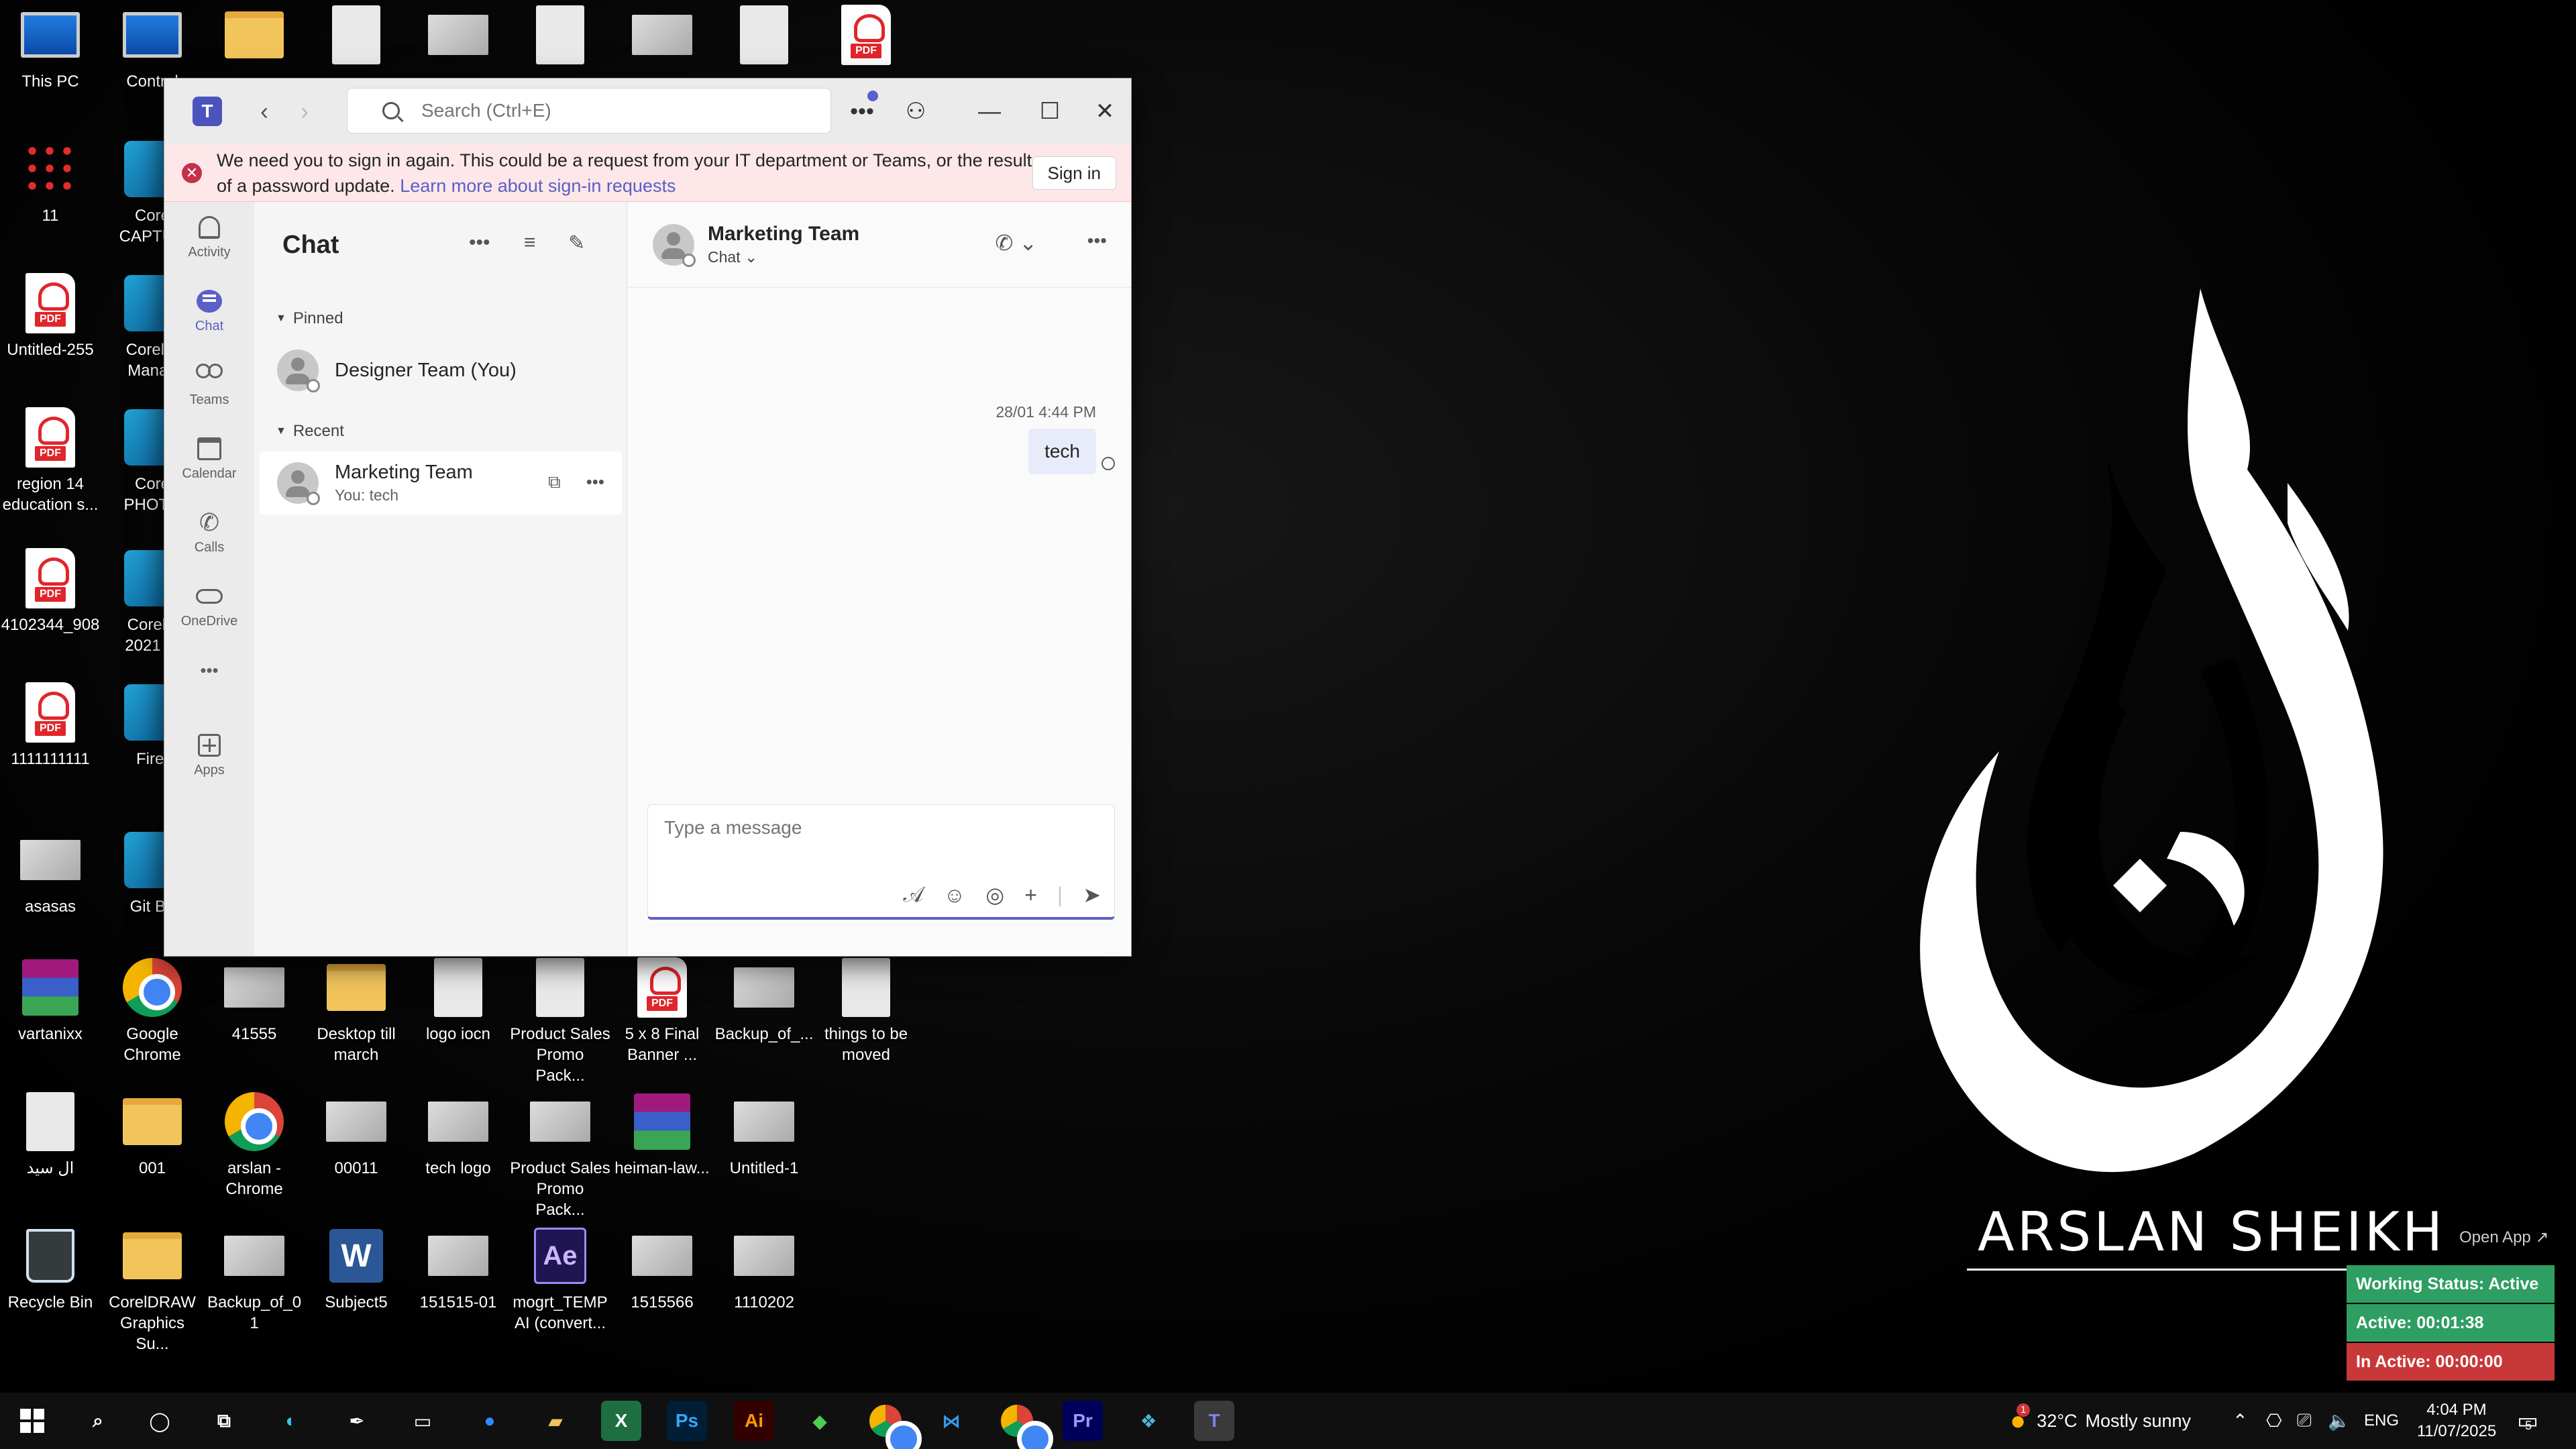 This screenshot has height=1449, width=2576. I want to click on desktop-icon: 151515-01, so click(458, 1268).